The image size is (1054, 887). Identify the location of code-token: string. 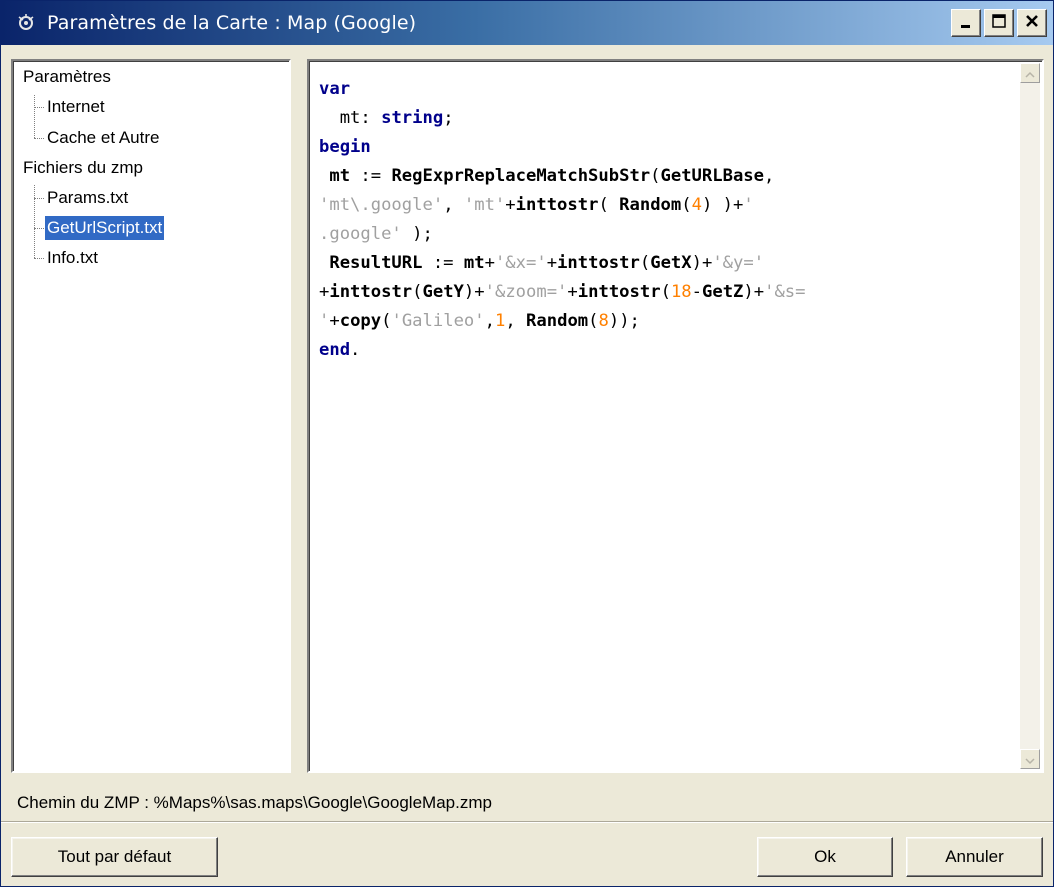
(412, 118).